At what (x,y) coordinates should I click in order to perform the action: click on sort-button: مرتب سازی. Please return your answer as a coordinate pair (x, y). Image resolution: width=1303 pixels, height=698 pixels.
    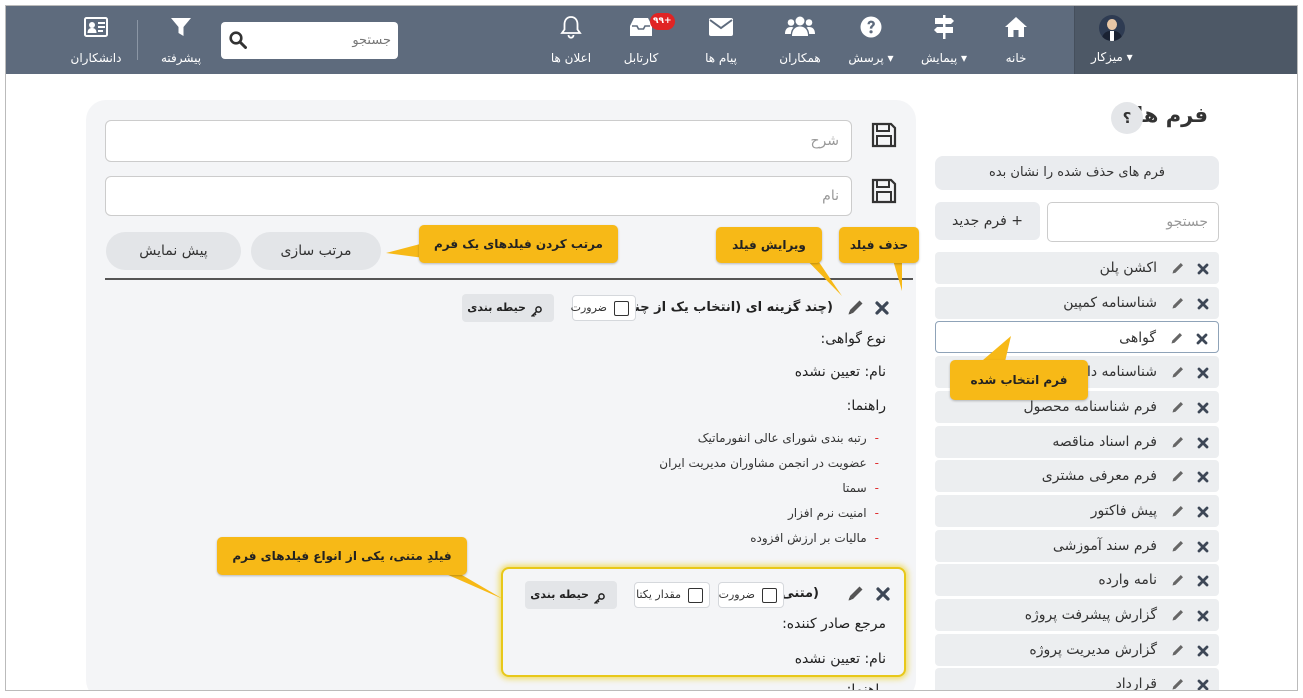
    Looking at the image, I should click on (316, 251).